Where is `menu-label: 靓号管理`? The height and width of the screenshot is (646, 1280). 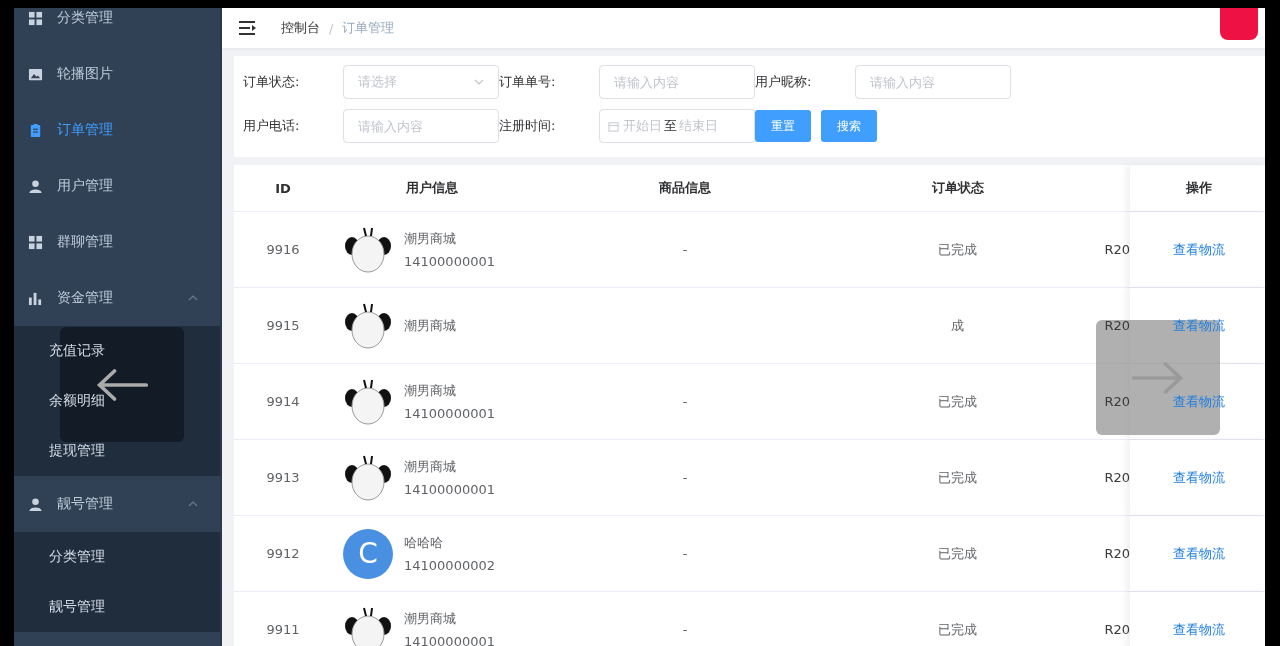 menu-label: 靓号管理 is located at coordinates (85, 504).